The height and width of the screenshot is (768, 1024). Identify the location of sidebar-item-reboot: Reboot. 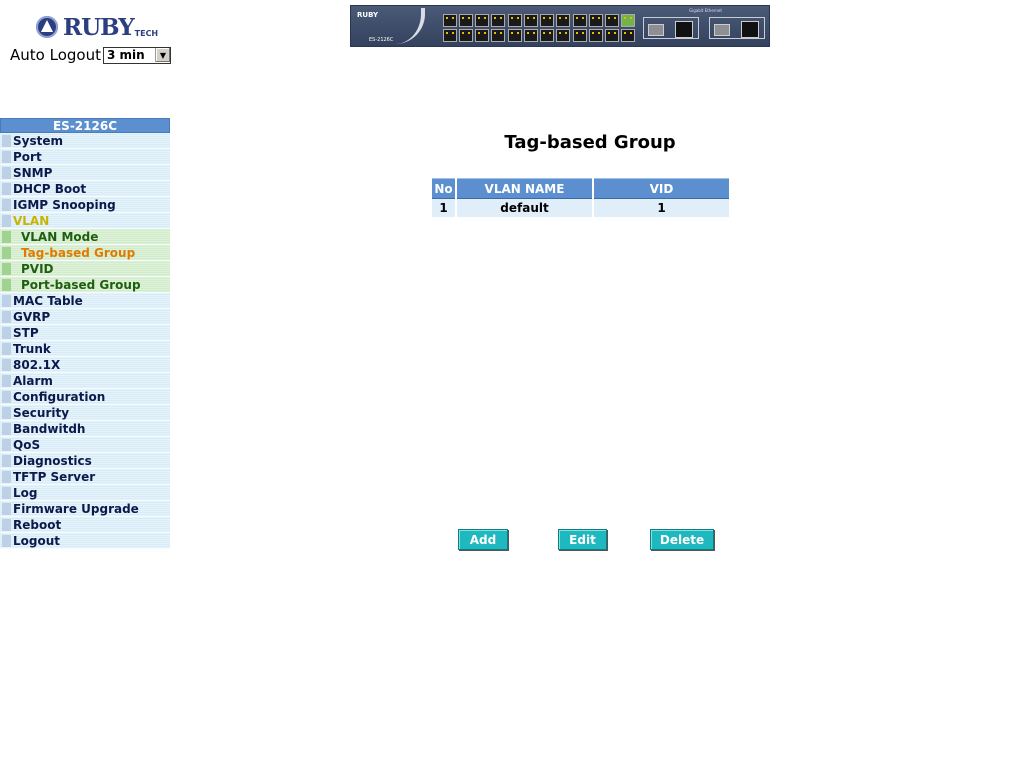
(85, 525).